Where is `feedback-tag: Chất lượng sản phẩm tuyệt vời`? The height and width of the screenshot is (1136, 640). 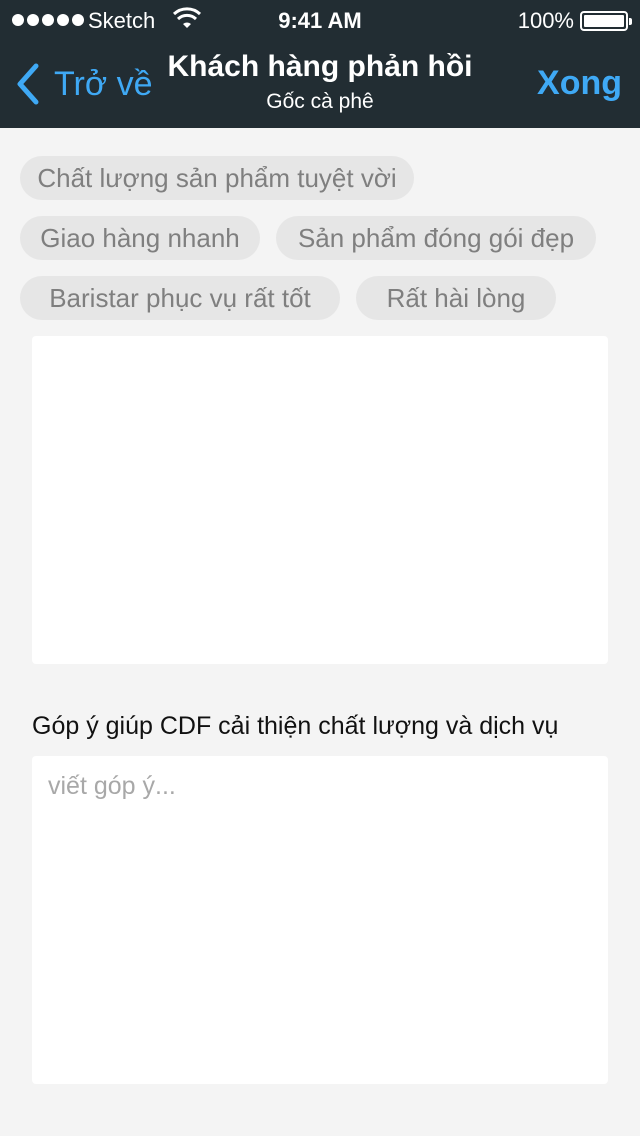
feedback-tag: Chất lượng sản phẩm tuyệt vời is located at coordinates (217, 178).